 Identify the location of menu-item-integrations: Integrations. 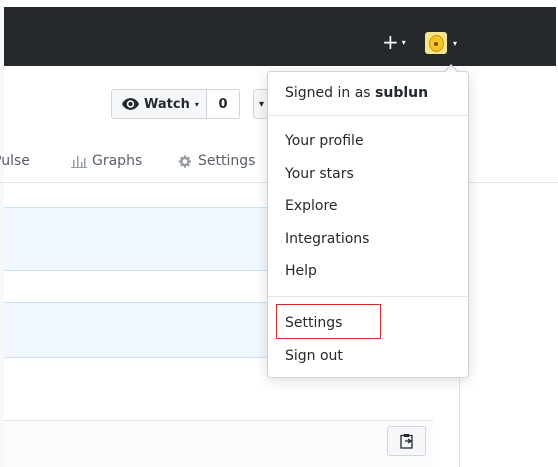
(327, 239).